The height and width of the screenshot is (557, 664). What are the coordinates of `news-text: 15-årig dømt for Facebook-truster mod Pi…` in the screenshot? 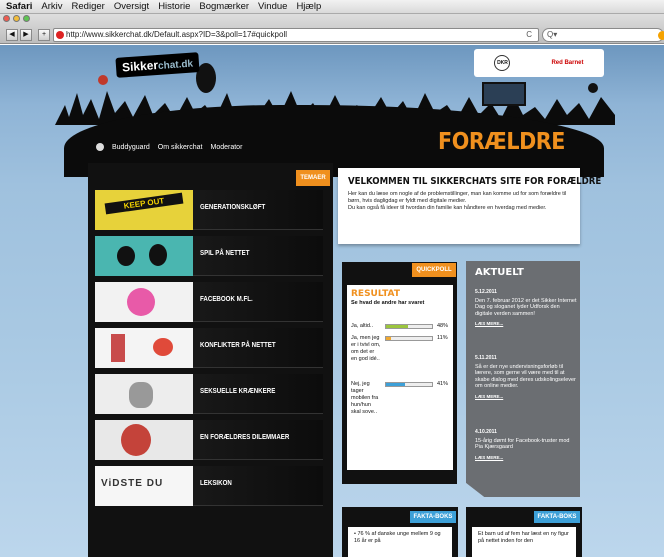 It's located at (522, 444).